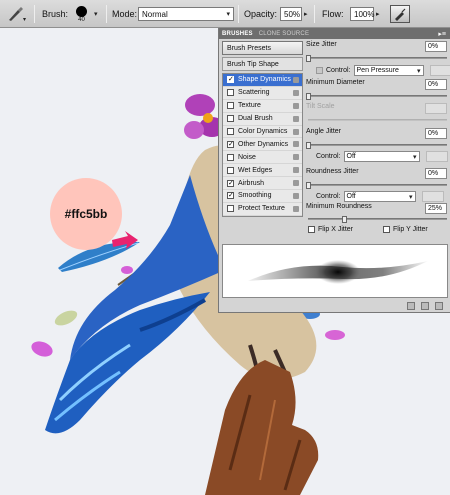  Describe the element at coordinates (436, 156) in the screenshot. I see `angle-fade-input` at that location.